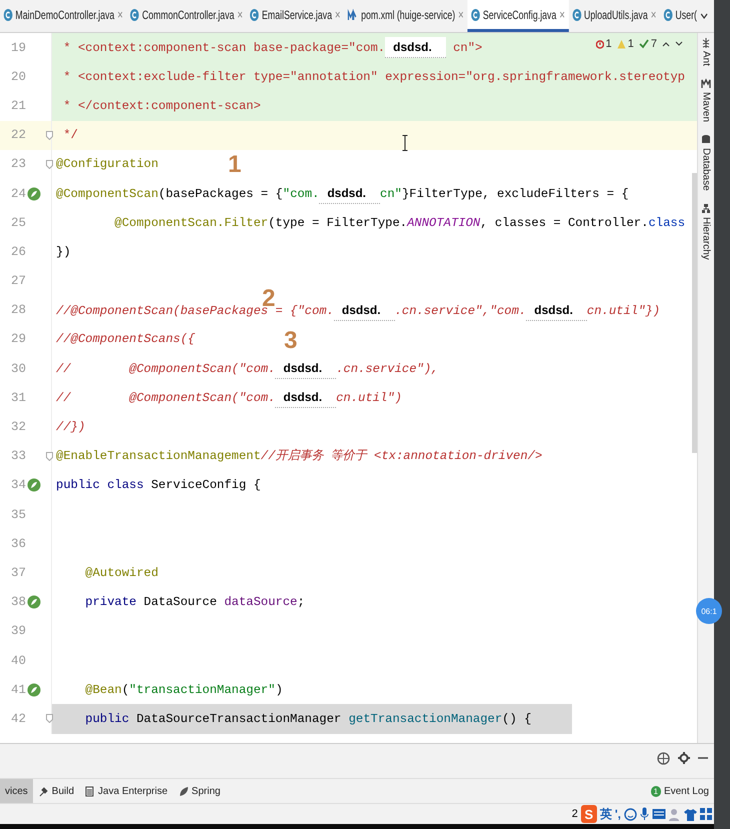  What do you see at coordinates (684, 758) in the screenshot?
I see `settings-icon` at bounding box center [684, 758].